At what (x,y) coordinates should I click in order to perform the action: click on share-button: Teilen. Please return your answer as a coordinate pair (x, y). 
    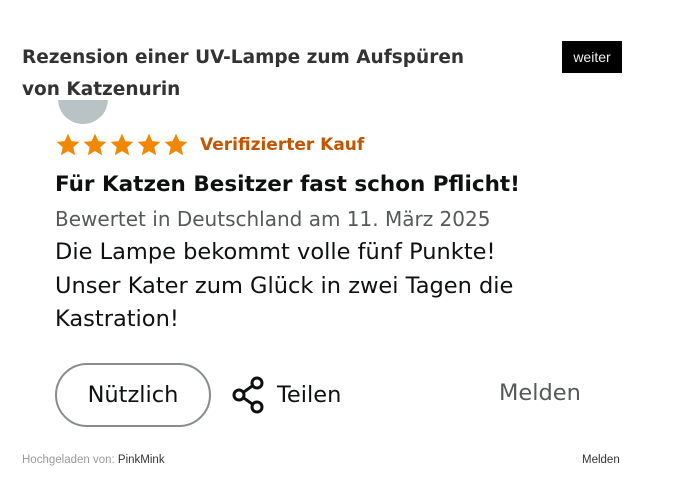
    Looking at the image, I should click on (286, 395).